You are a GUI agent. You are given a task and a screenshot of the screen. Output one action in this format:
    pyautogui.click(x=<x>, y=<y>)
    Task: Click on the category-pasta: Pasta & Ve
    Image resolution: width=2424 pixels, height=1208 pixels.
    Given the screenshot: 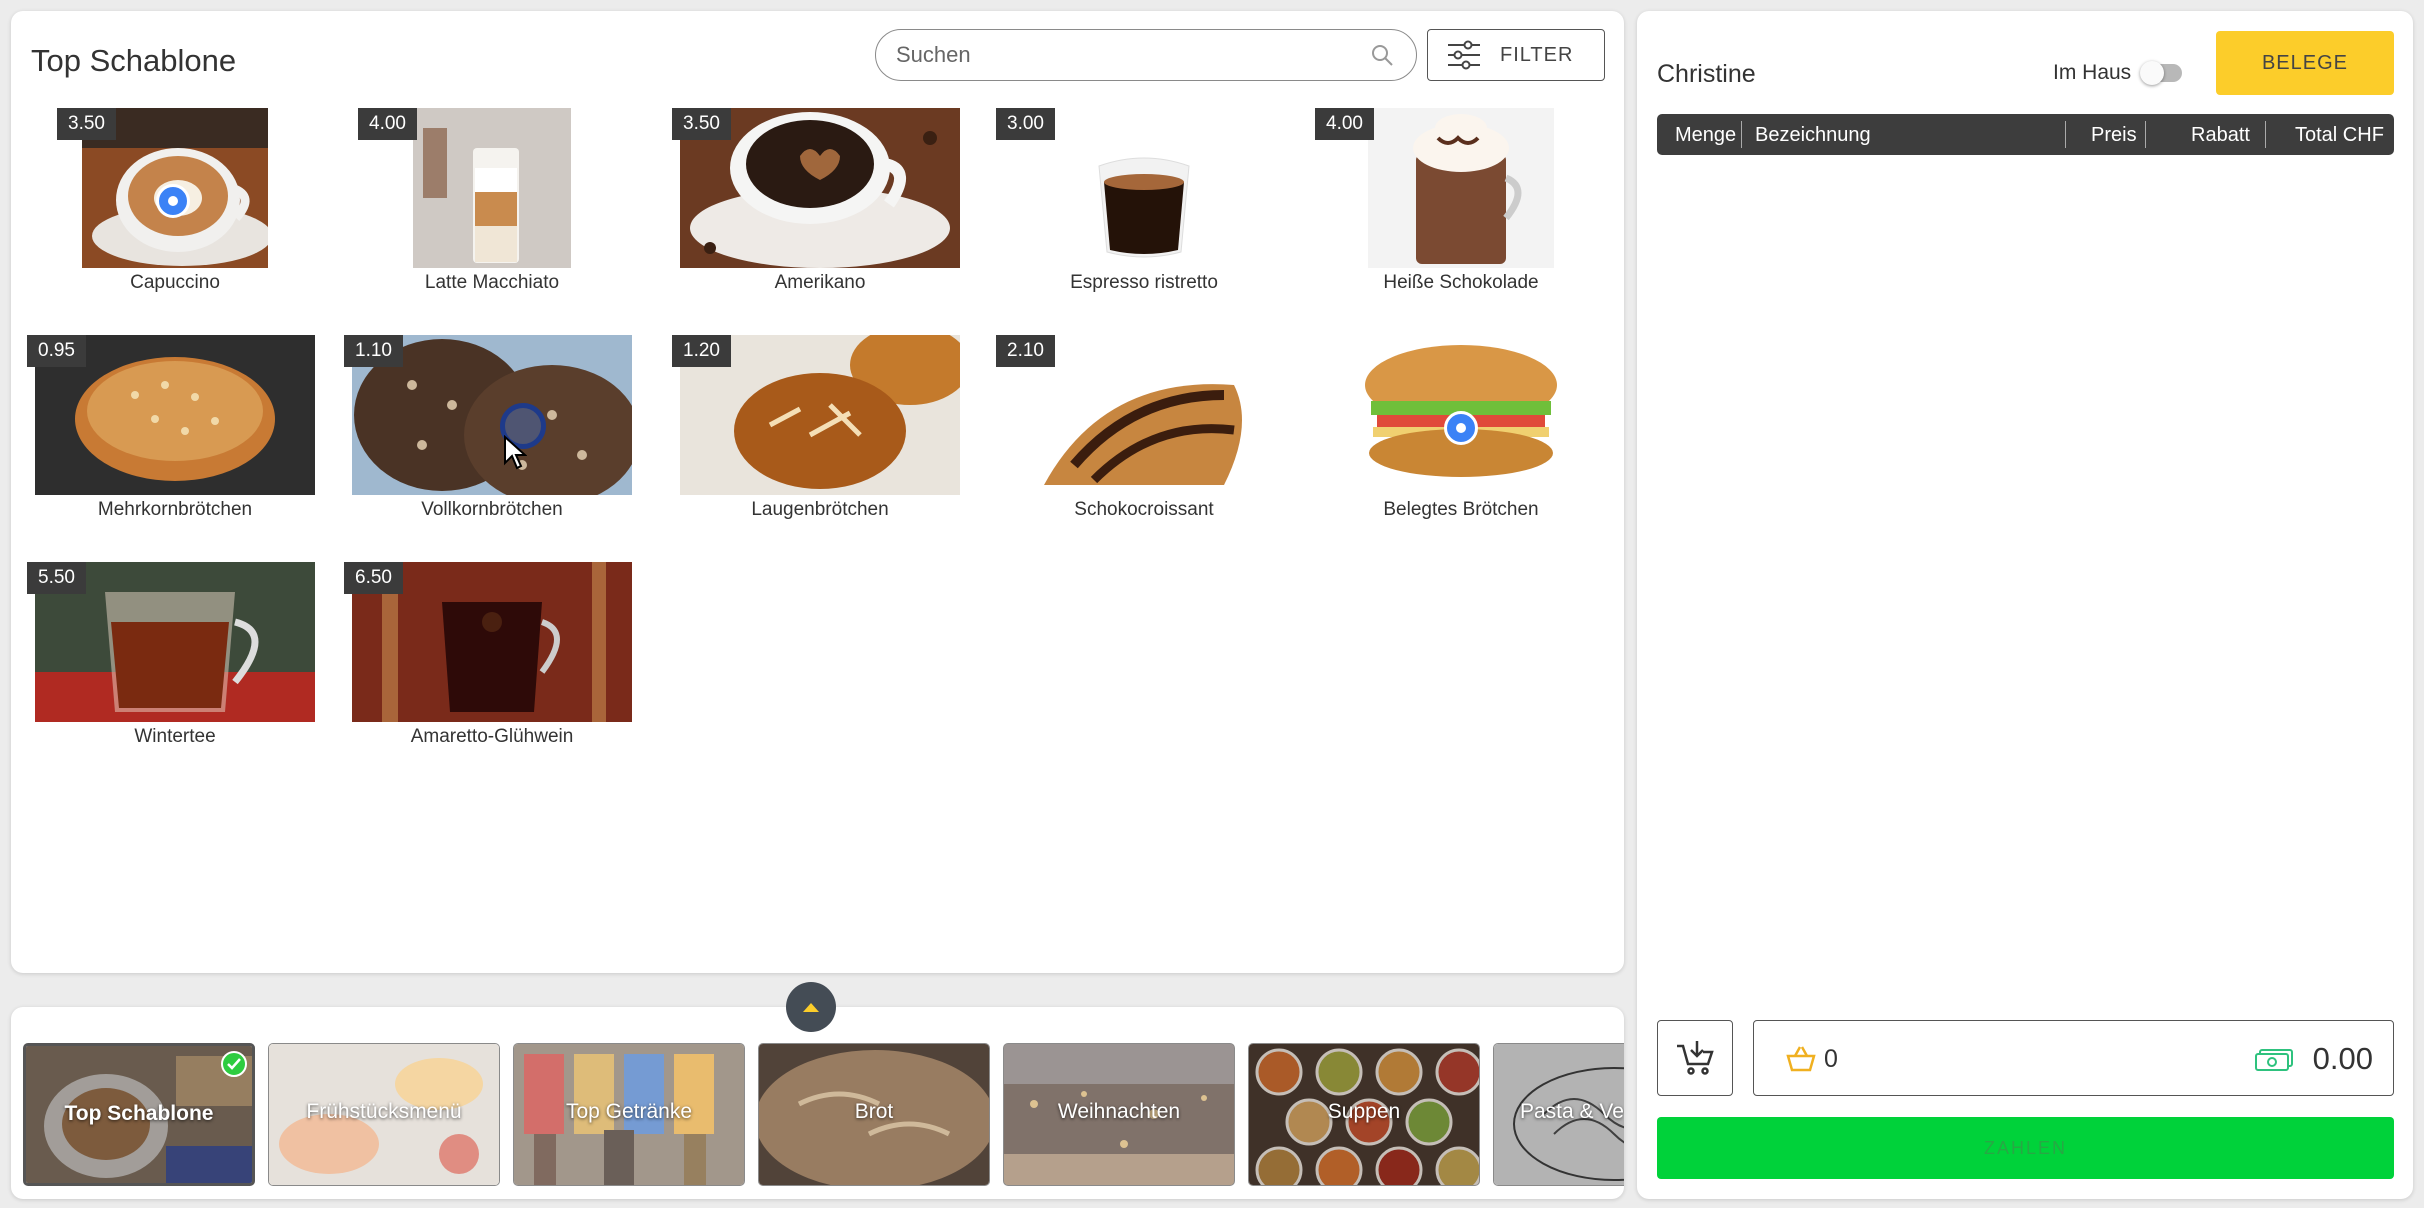 What is the action you would take?
    pyautogui.click(x=1558, y=1114)
    